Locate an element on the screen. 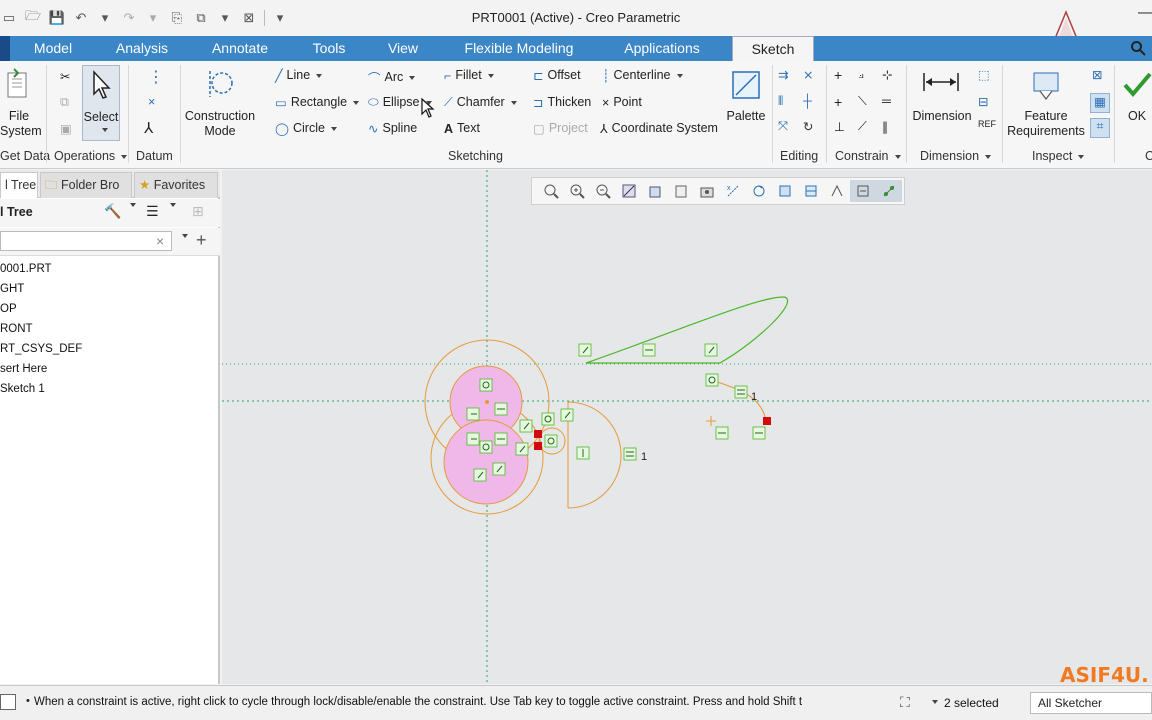  tangent-constraint-icon: ⟓ is located at coordinates (861, 74).